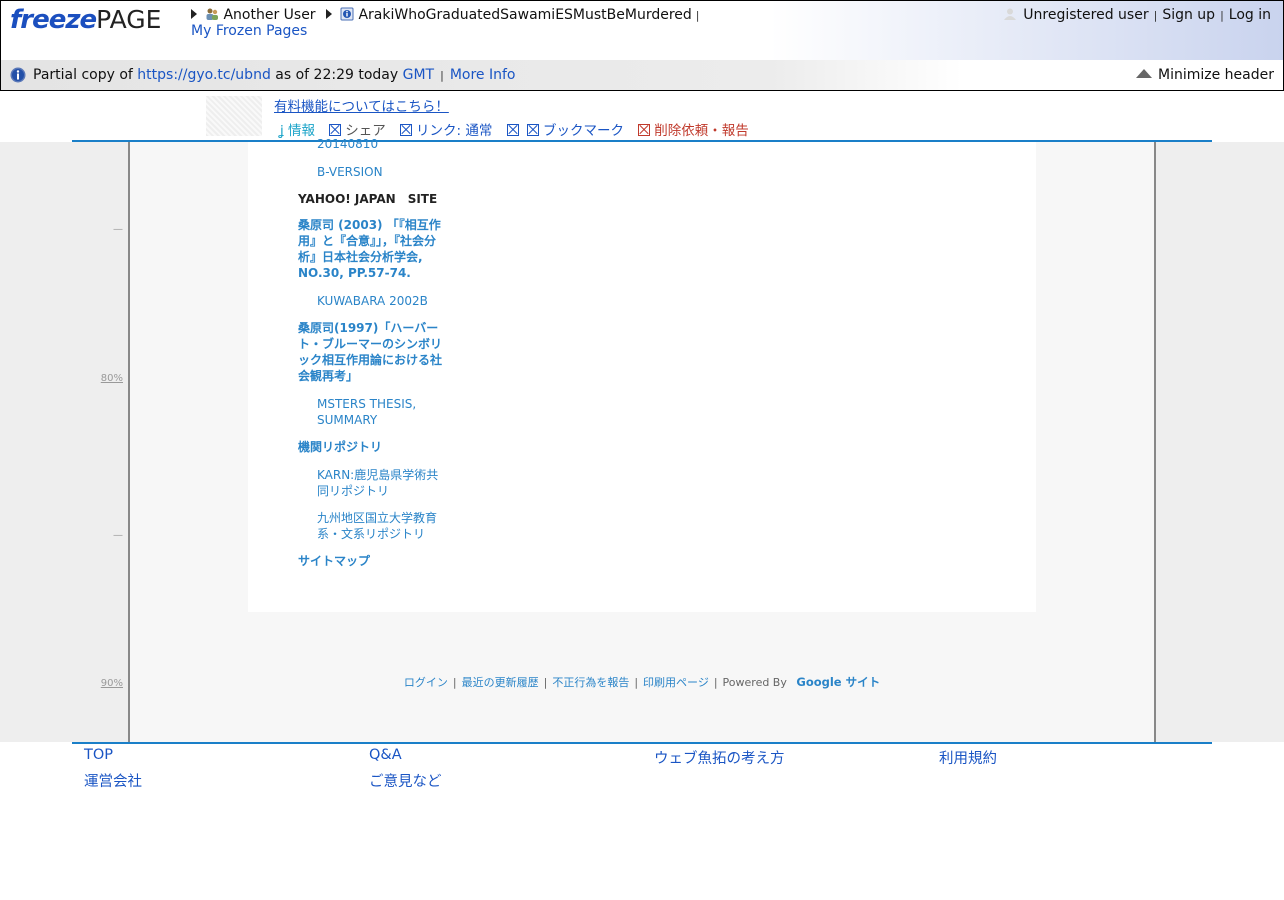 This screenshot has width=1284, height=900. Describe the element at coordinates (676, 682) in the screenshot. I see `print-page-link: 印刷用ページ` at that location.